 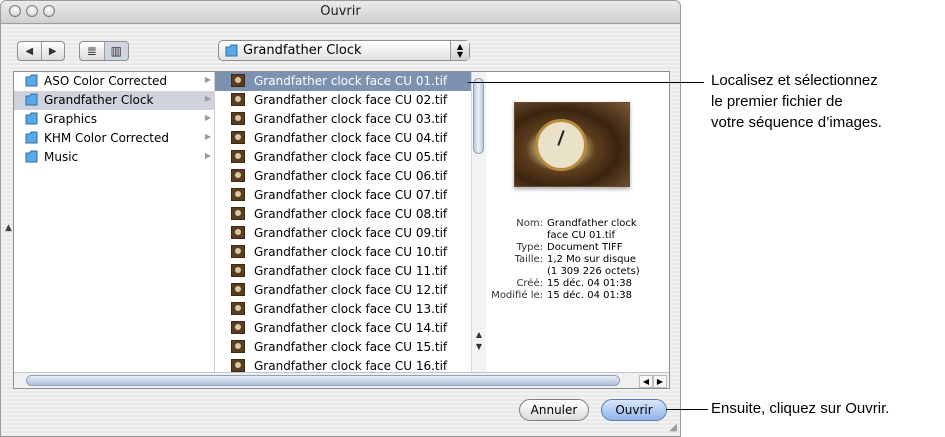 What do you see at coordinates (8, 228) in the screenshot?
I see `collapse-handle-icon: ▲` at bounding box center [8, 228].